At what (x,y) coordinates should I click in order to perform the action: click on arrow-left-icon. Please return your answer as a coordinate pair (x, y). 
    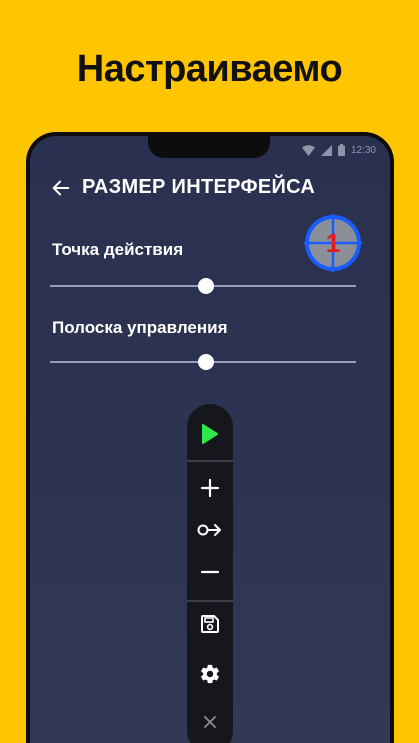
    Looking at the image, I should click on (61, 188).